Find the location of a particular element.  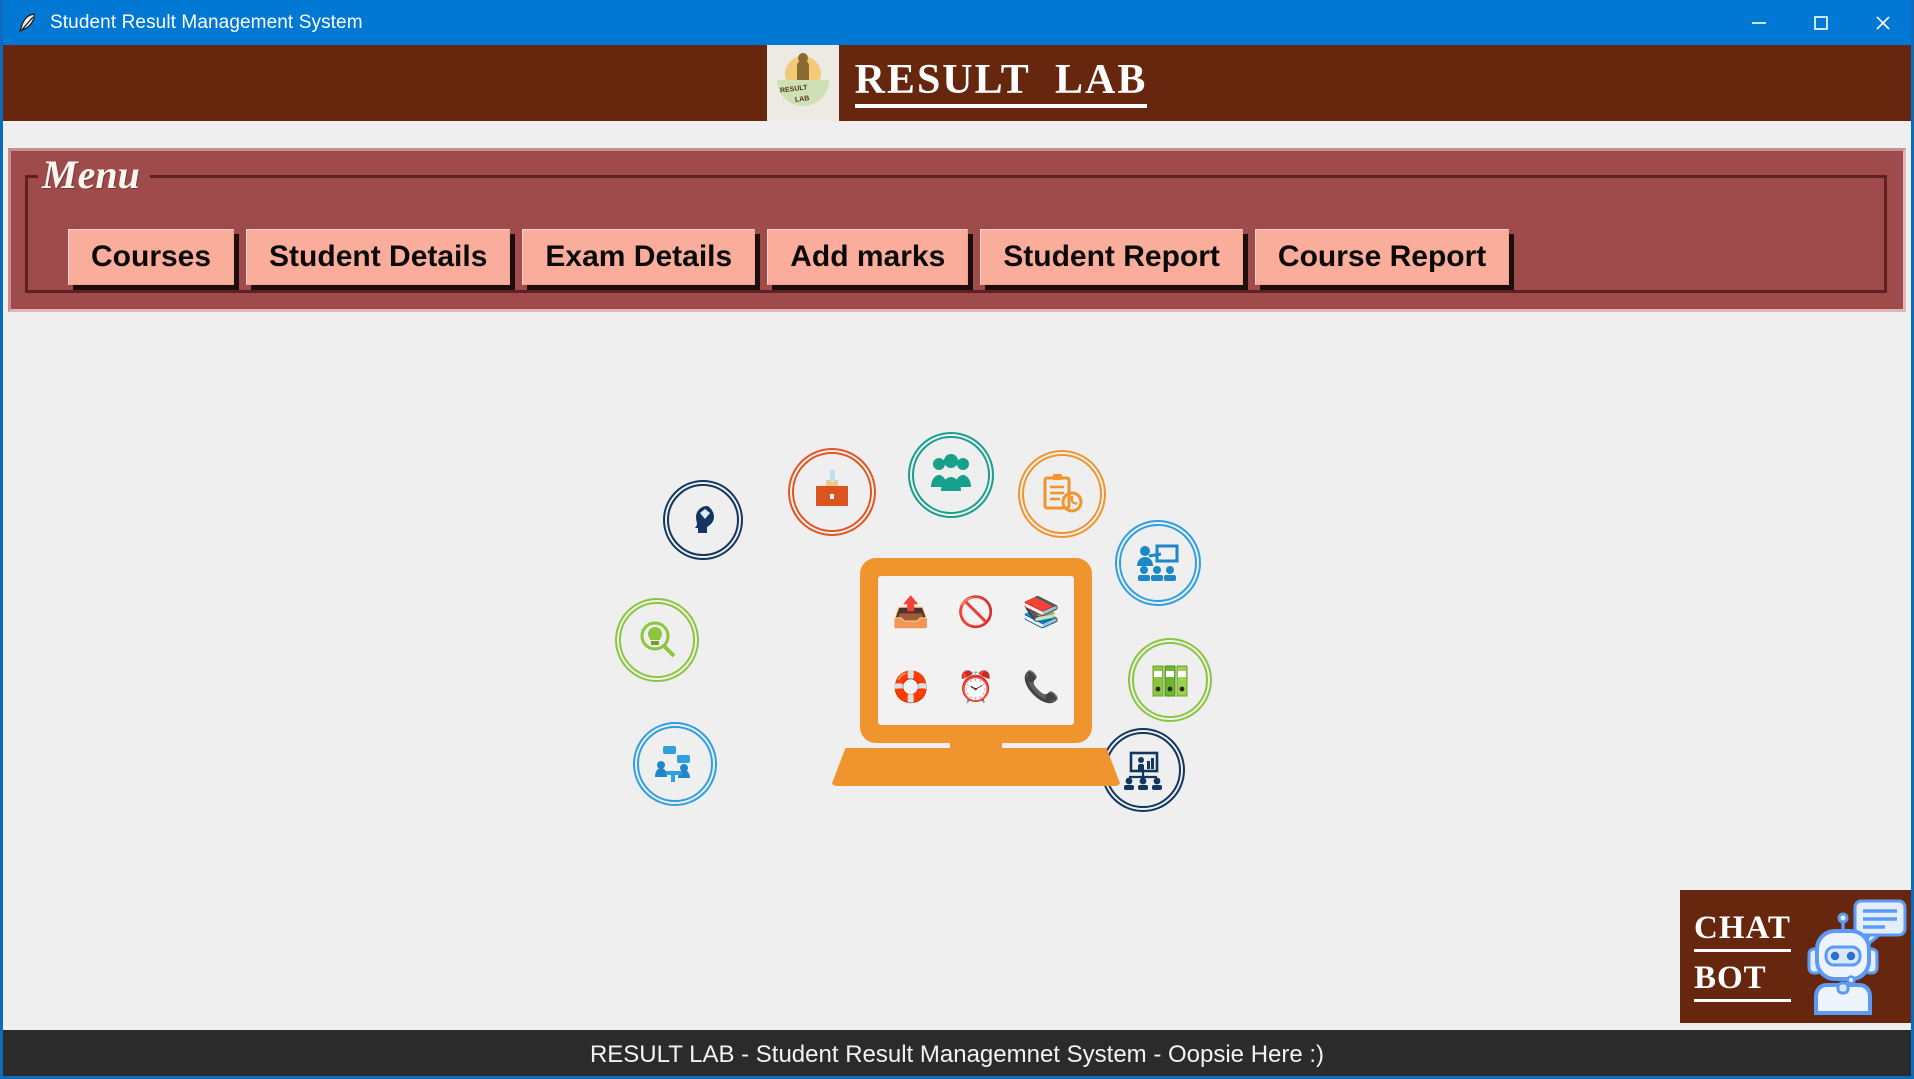

window-controls is located at coordinates (1819, 22).